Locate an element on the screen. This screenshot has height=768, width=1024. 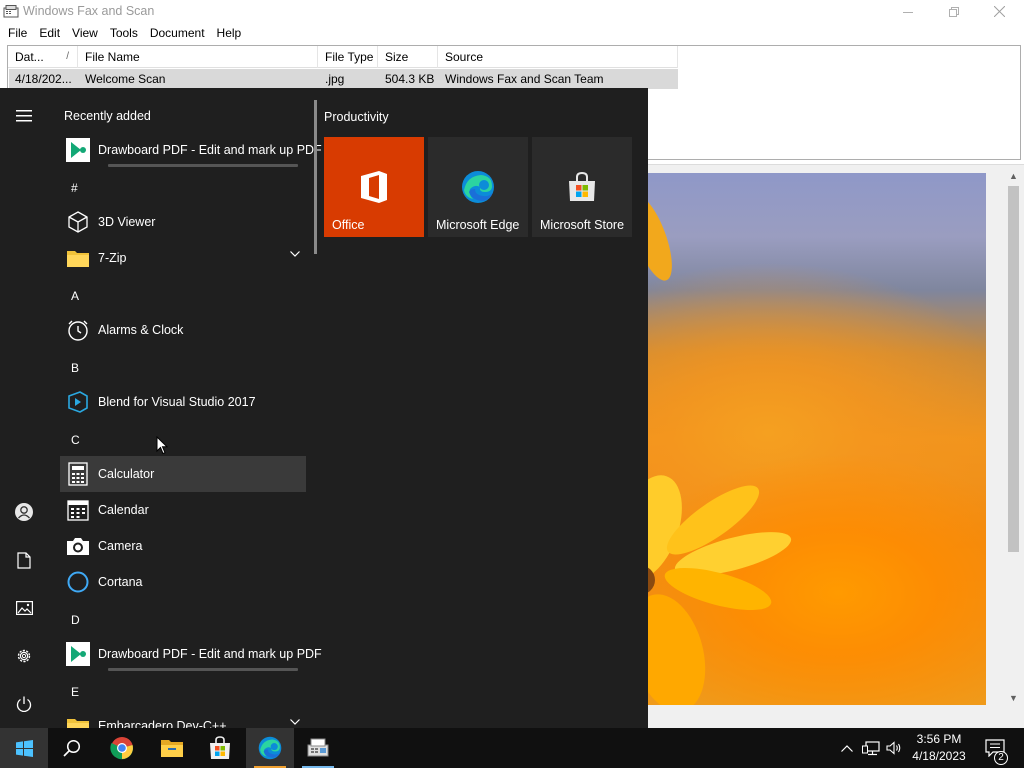
taskbar-file-explorer is located at coordinates (172, 748).